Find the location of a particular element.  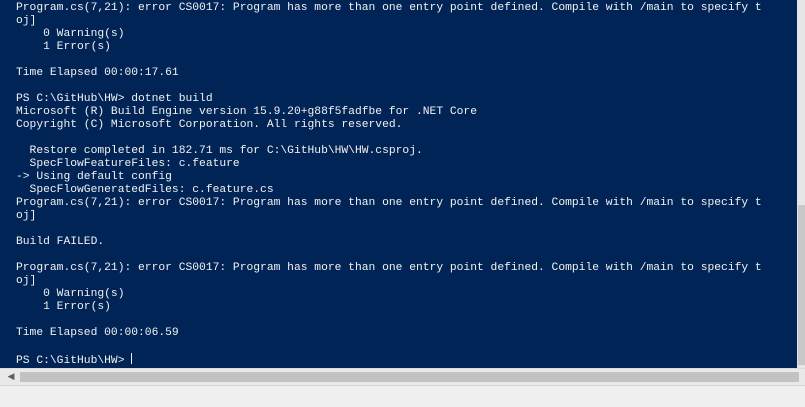

console-line: Time Elapsed 00:00:06.59 is located at coordinates (97, 333).